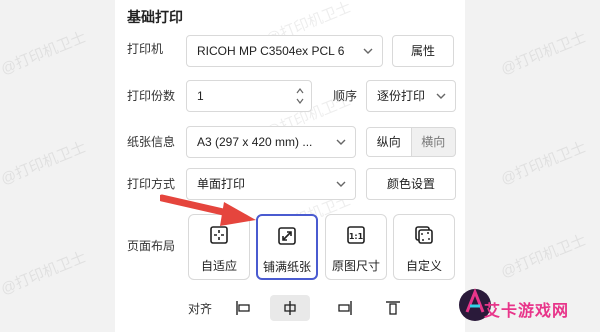  I want to click on expand-icon, so click(287, 236).